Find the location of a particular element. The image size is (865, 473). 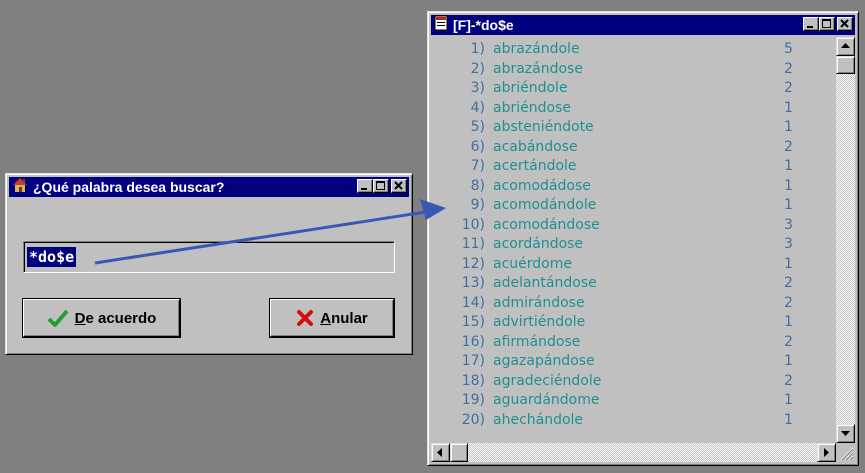

list-item: 20) ahechándole 1 is located at coordinates (631, 422).